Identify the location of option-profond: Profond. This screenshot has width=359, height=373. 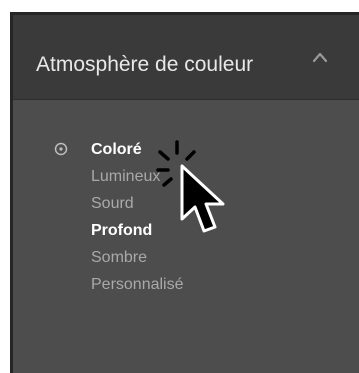
(121, 231).